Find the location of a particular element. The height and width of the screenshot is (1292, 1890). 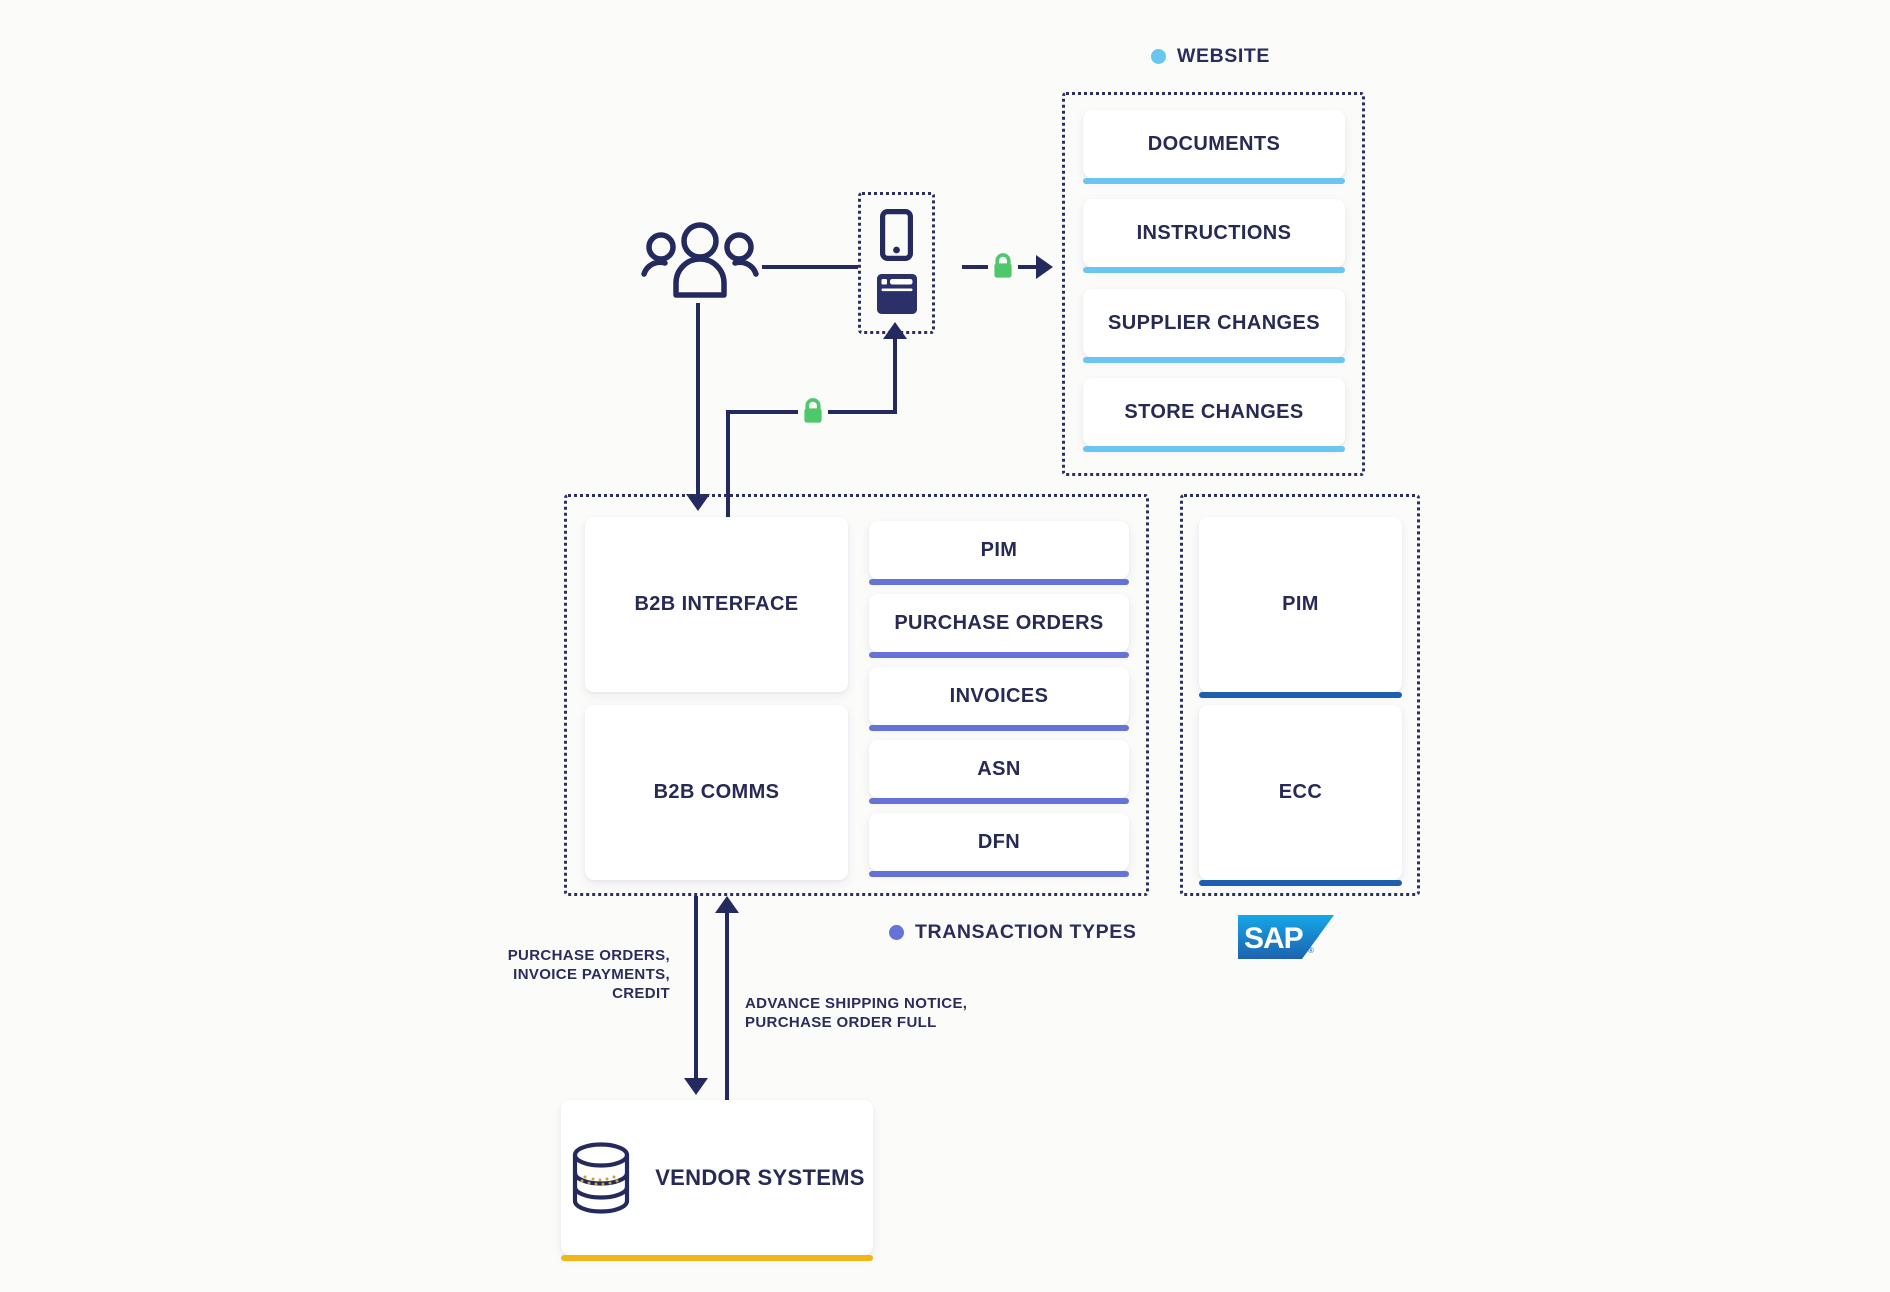

connector-users-to-b2b-interface is located at coordinates (698, 400).